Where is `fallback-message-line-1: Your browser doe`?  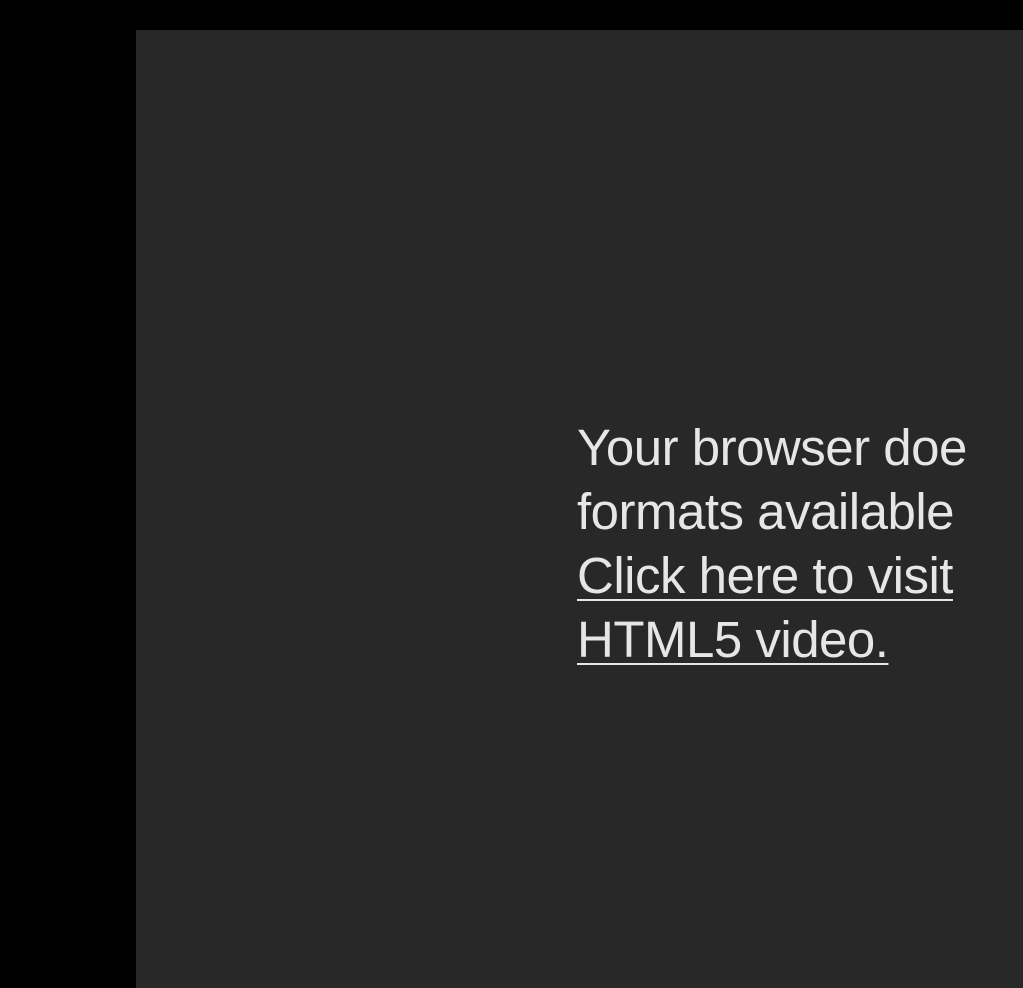 fallback-message-line-1: Your browser doe is located at coordinates (772, 447).